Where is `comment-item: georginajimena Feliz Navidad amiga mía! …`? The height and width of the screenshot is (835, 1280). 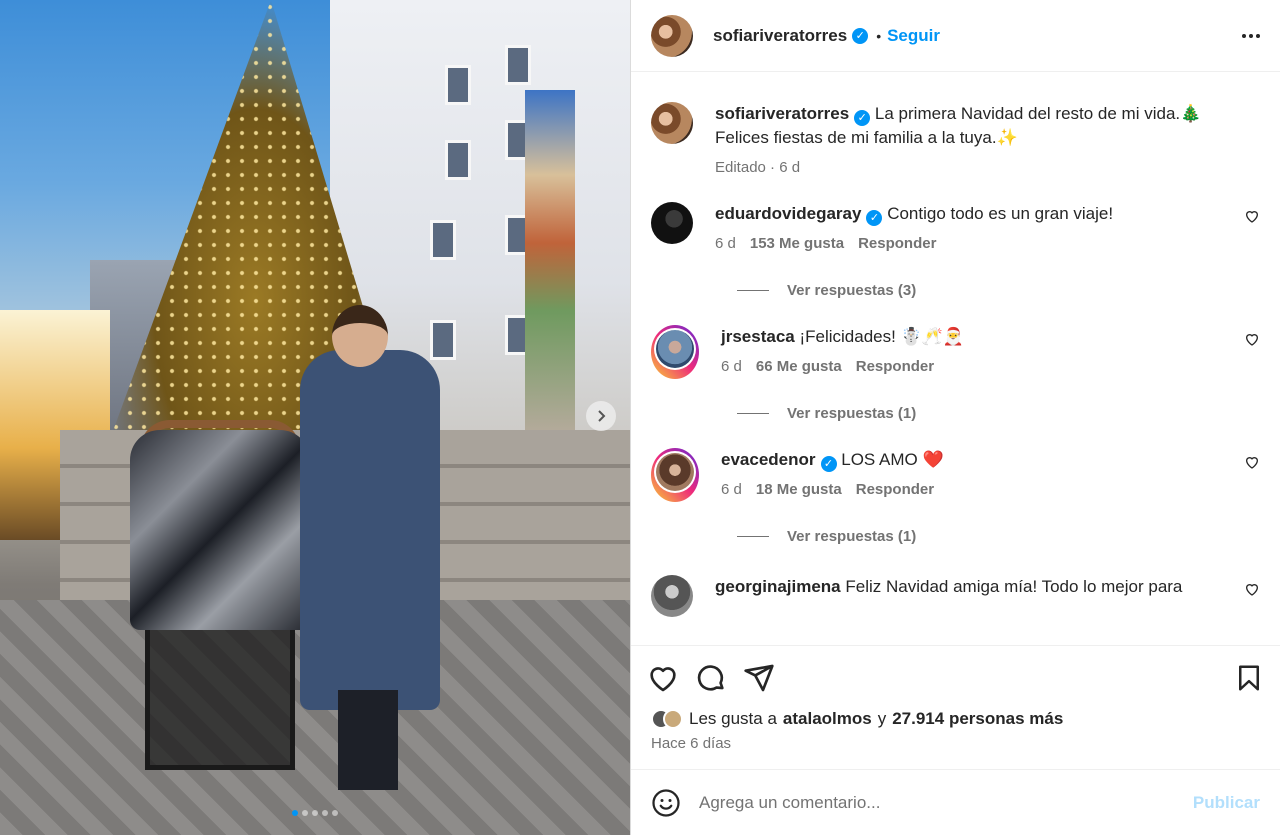
comment-item: georginajimena Feliz Navidad amiga mía! … is located at coordinates (955, 596).